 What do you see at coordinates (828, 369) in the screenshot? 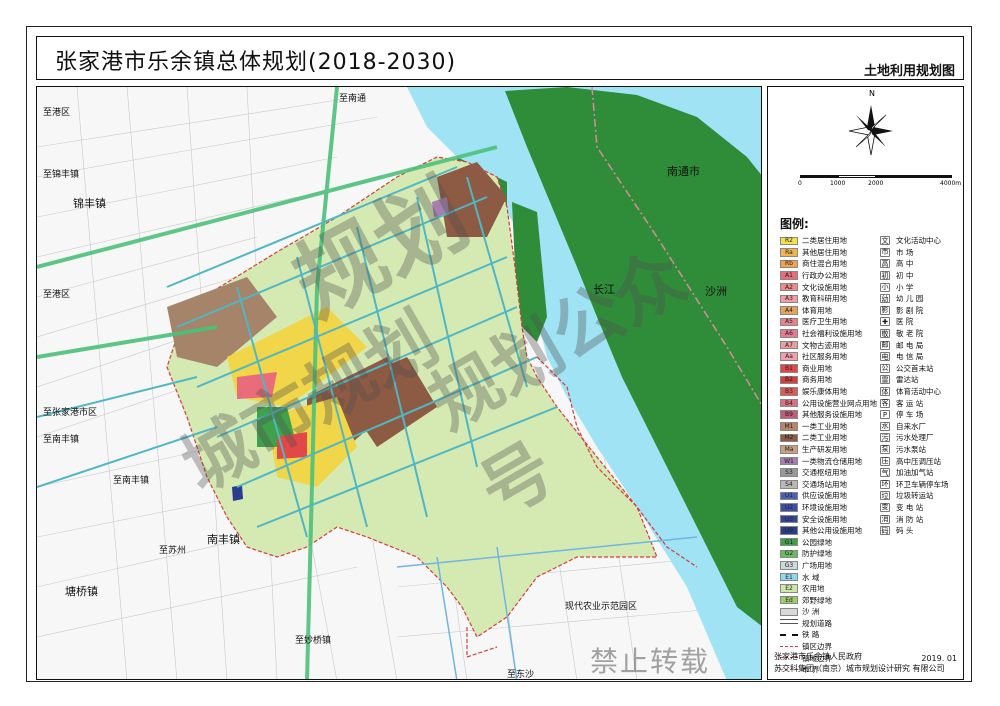
I see `legend-row-landuse: B1 商业用地` at bounding box center [828, 369].